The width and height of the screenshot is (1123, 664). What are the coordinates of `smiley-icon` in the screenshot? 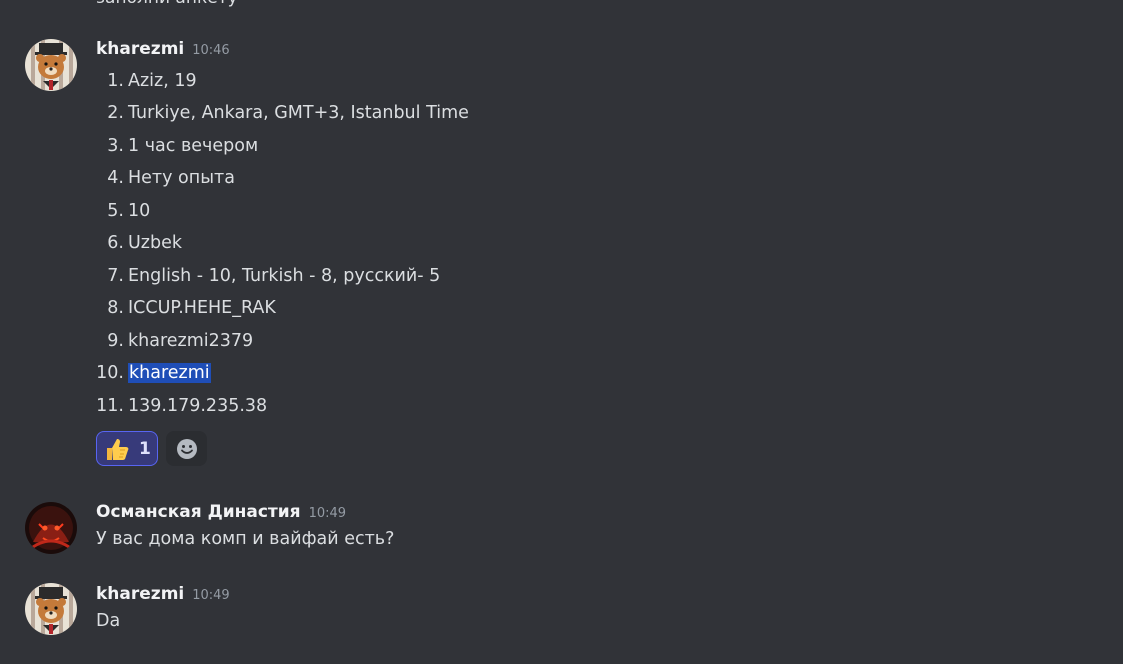 It's located at (186, 448).